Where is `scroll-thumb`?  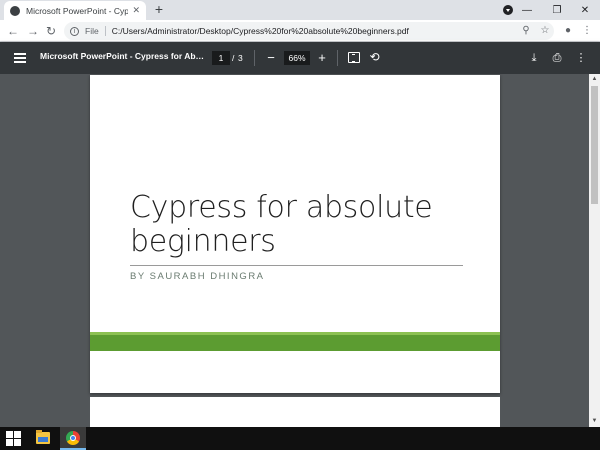 scroll-thumb is located at coordinates (594, 145).